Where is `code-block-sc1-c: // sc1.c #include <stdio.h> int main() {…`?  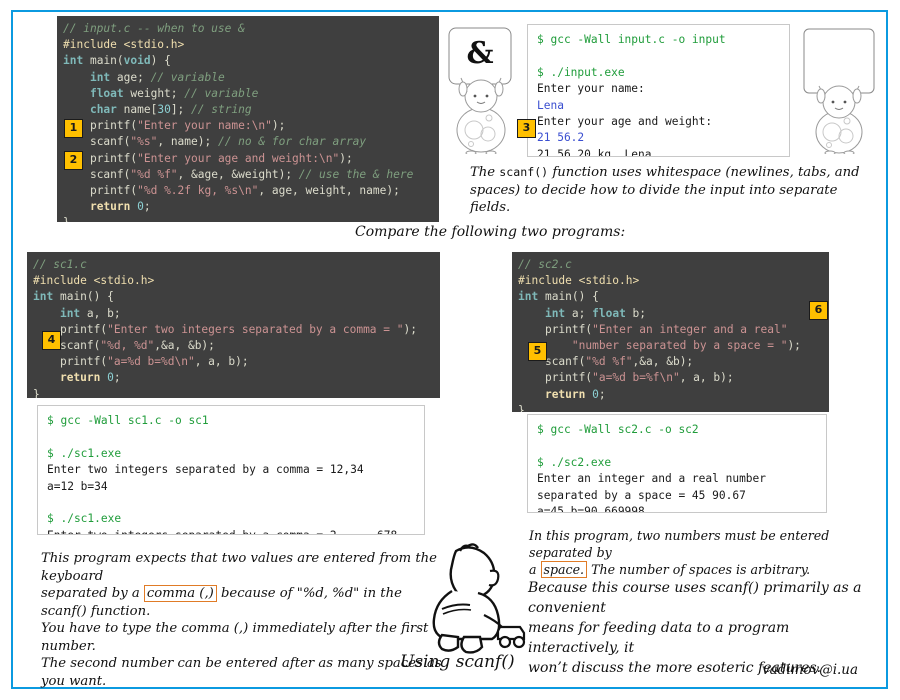 code-block-sc1-c: // sc1.c #include <stdio.h> int main() {… is located at coordinates (233, 325).